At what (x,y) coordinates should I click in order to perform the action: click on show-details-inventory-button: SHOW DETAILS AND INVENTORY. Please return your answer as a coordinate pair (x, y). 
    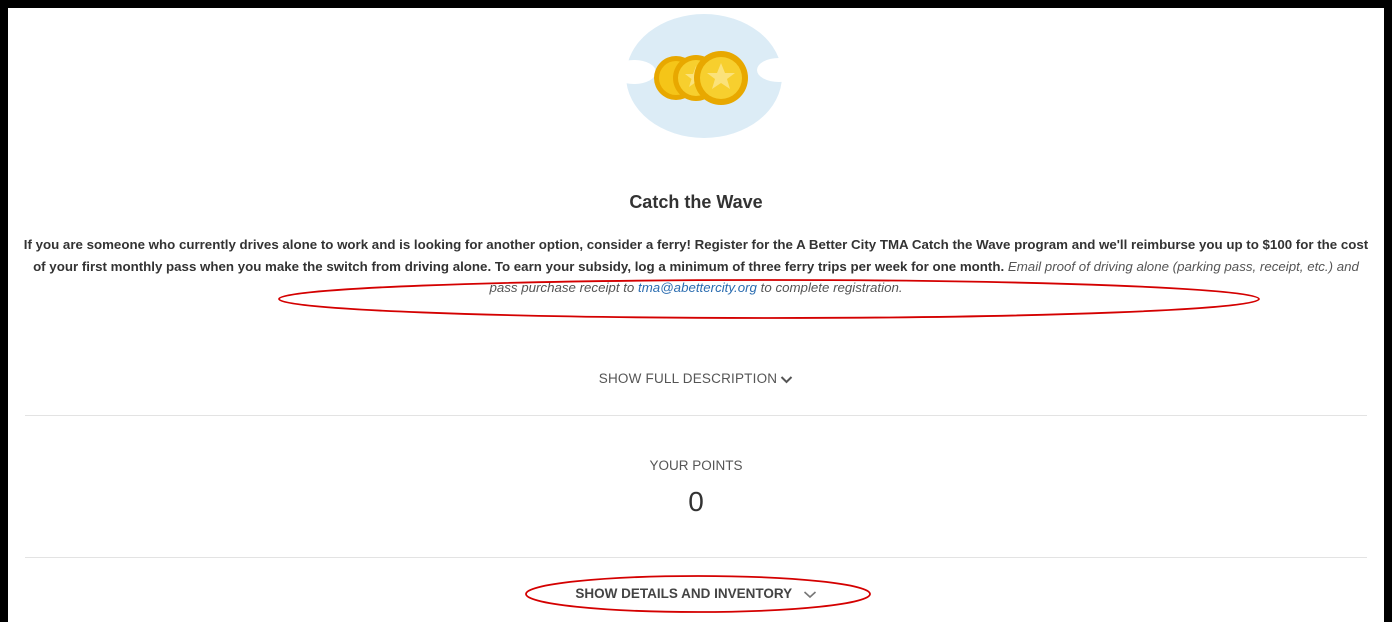
    Looking at the image, I should click on (696, 593).